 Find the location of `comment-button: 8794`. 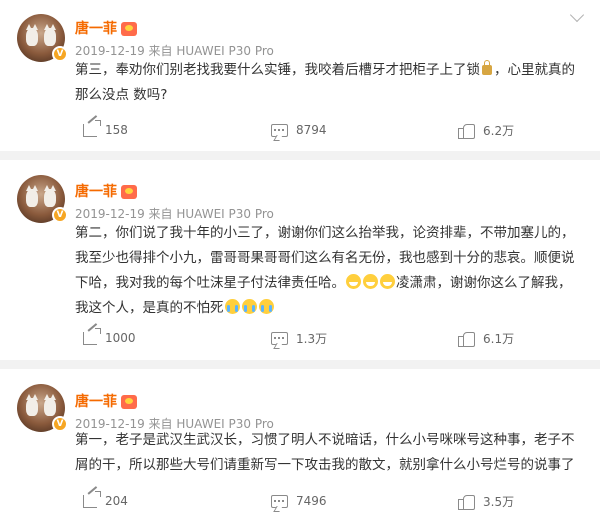

comment-button: 8794 is located at coordinates (299, 130).